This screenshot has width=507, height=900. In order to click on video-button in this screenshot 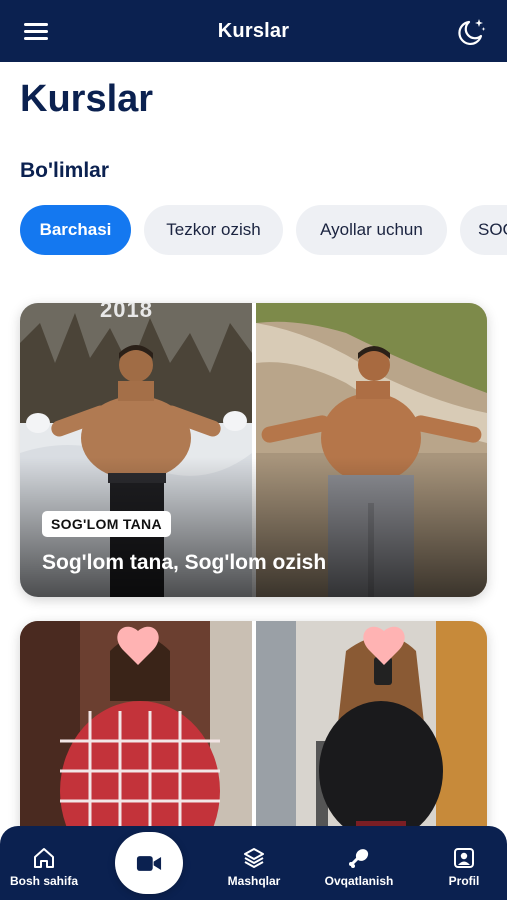, I will do `click(149, 863)`.